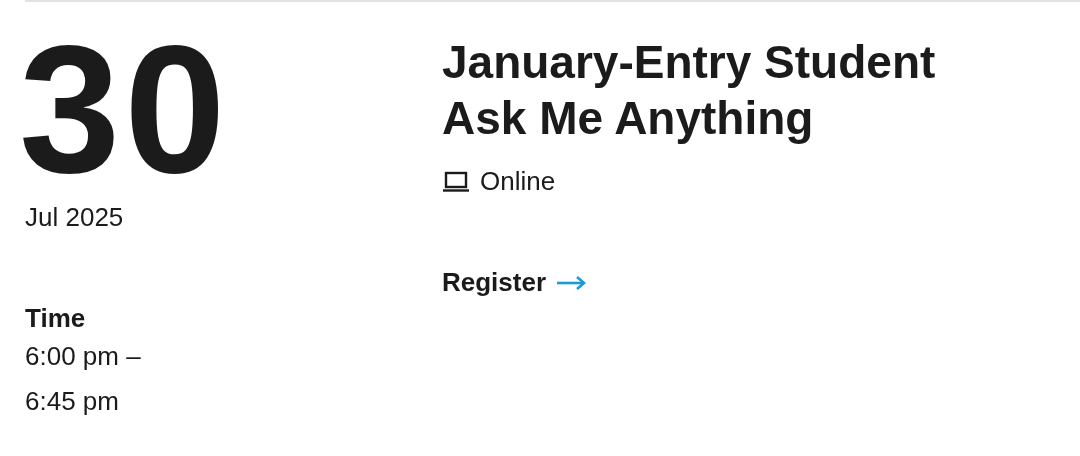 The image size is (1080, 456). What do you see at coordinates (83, 356) in the screenshot?
I see `time-text: 6:00 pm –` at bounding box center [83, 356].